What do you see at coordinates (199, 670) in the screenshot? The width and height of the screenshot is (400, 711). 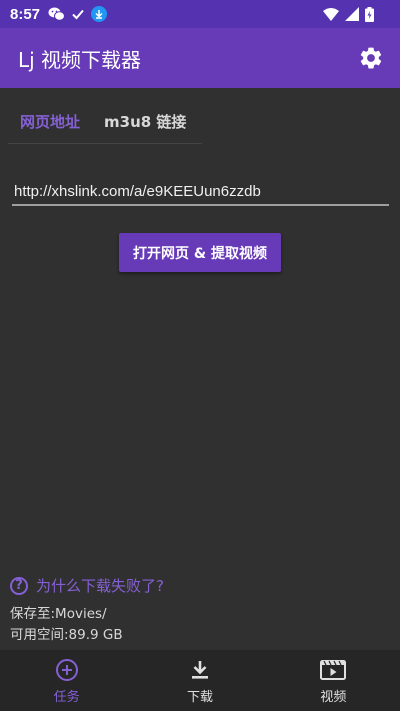 I see `download-icon` at bounding box center [199, 670].